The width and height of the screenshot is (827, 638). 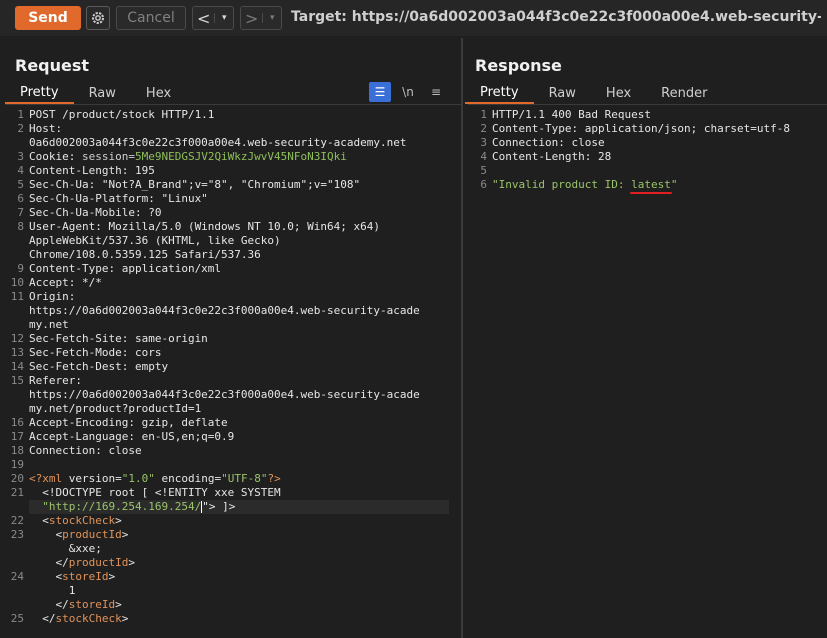 I want to click on line-number: 24, so click(x=17, y=576).